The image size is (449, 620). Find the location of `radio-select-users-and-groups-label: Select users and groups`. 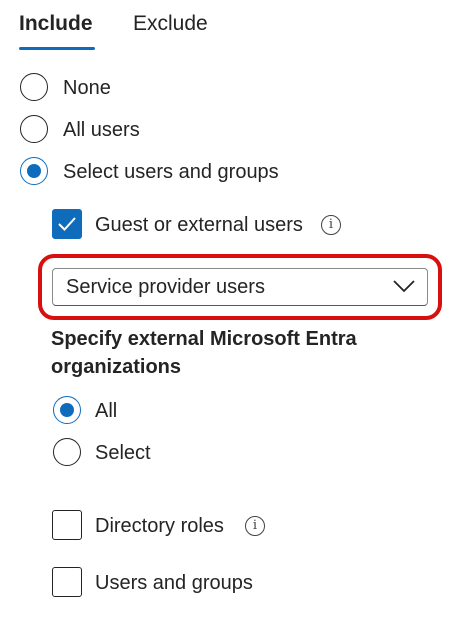

radio-select-users-and-groups-label: Select users and groups is located at coordinates (171, 172).